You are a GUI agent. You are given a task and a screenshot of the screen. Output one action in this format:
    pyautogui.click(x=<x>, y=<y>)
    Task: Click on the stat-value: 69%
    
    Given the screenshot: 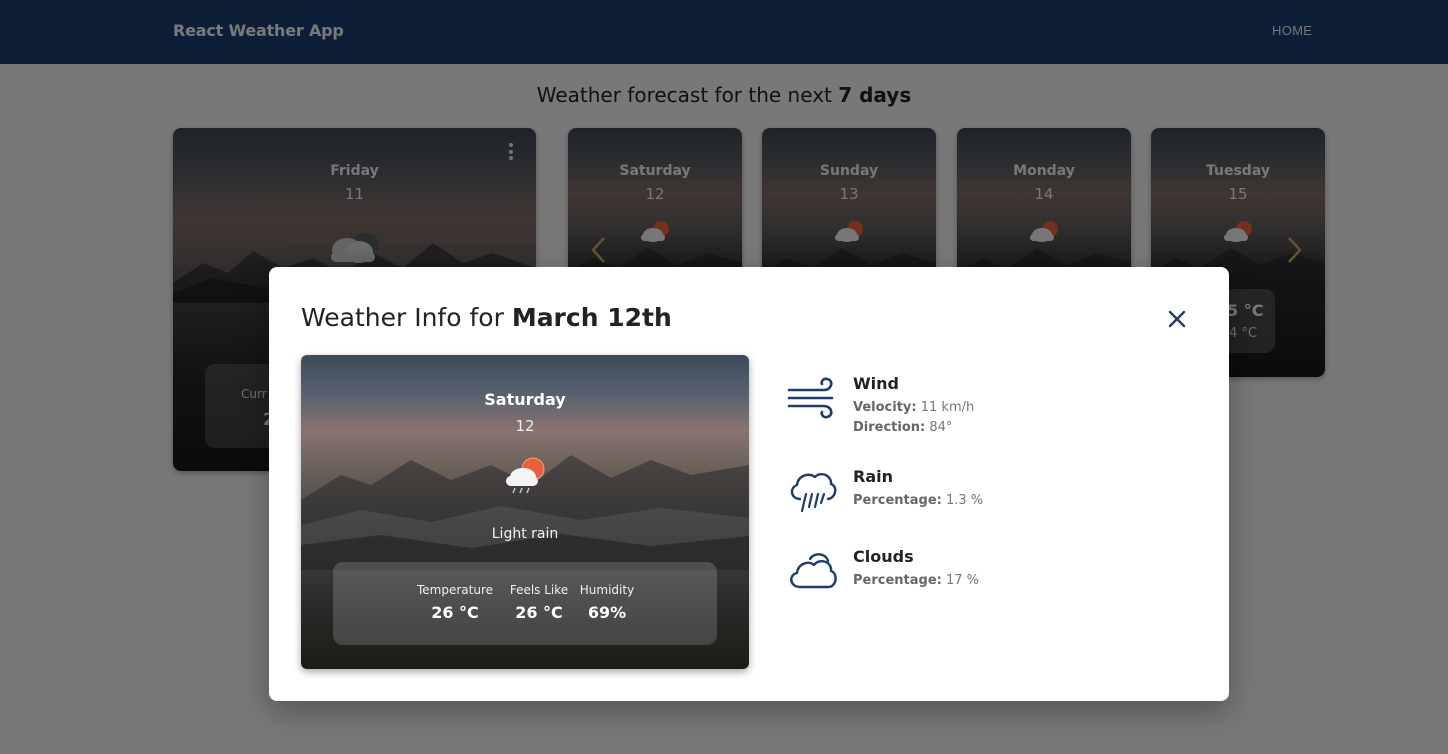 What is the action you would take?
    pyautogui.click(x=607, y=612)
    